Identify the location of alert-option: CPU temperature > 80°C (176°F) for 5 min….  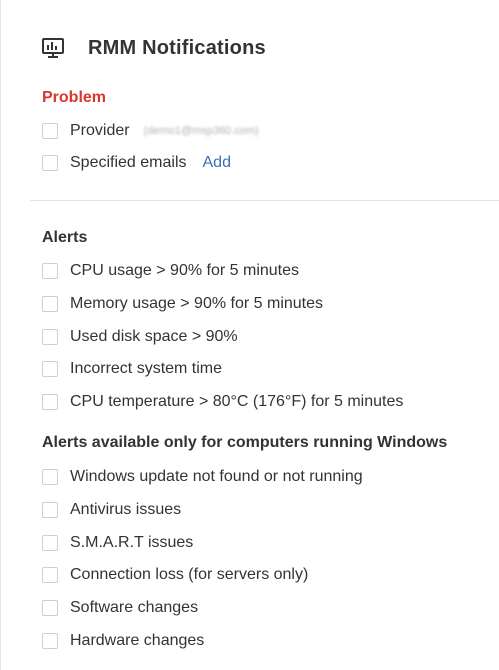
(222, 402).